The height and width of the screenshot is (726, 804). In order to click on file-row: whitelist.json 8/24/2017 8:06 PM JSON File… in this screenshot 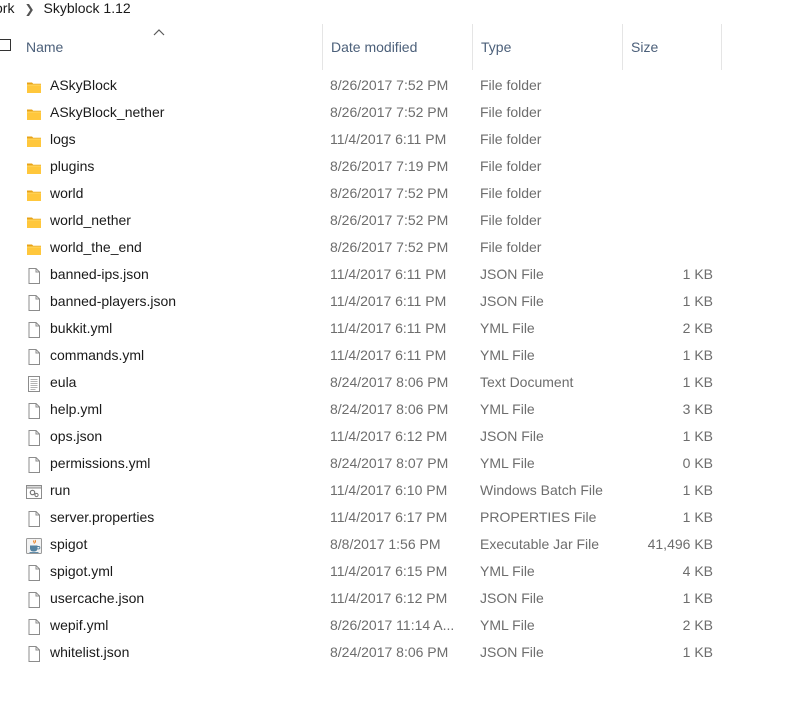, I will do `click(402, 652)`.